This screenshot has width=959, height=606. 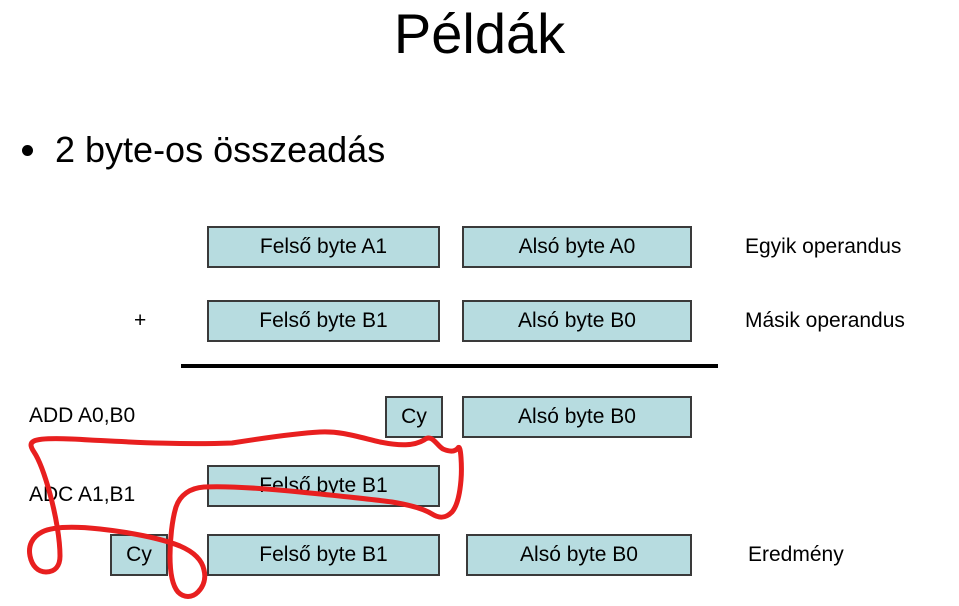 I want to click on bullet-list-item: 2 byte-os összeadás, so click(x=203, y=150).